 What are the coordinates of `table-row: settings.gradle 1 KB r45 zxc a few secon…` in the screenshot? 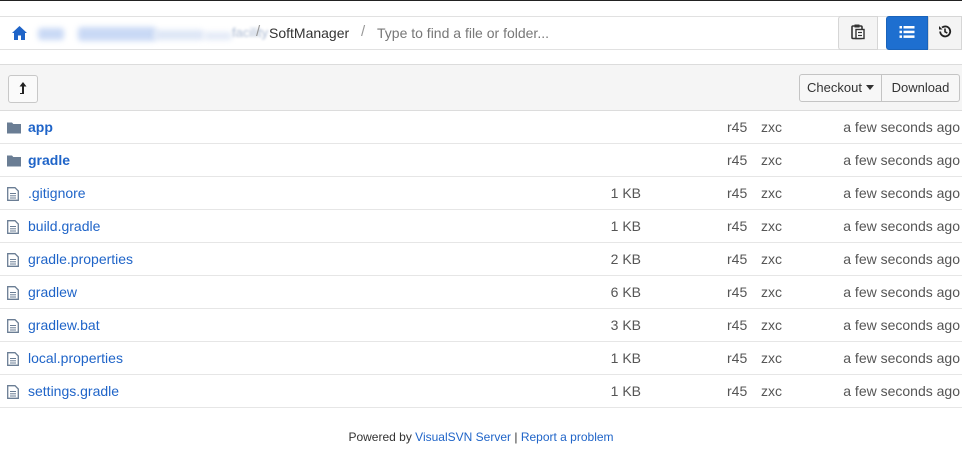 It's located at (481, 391).